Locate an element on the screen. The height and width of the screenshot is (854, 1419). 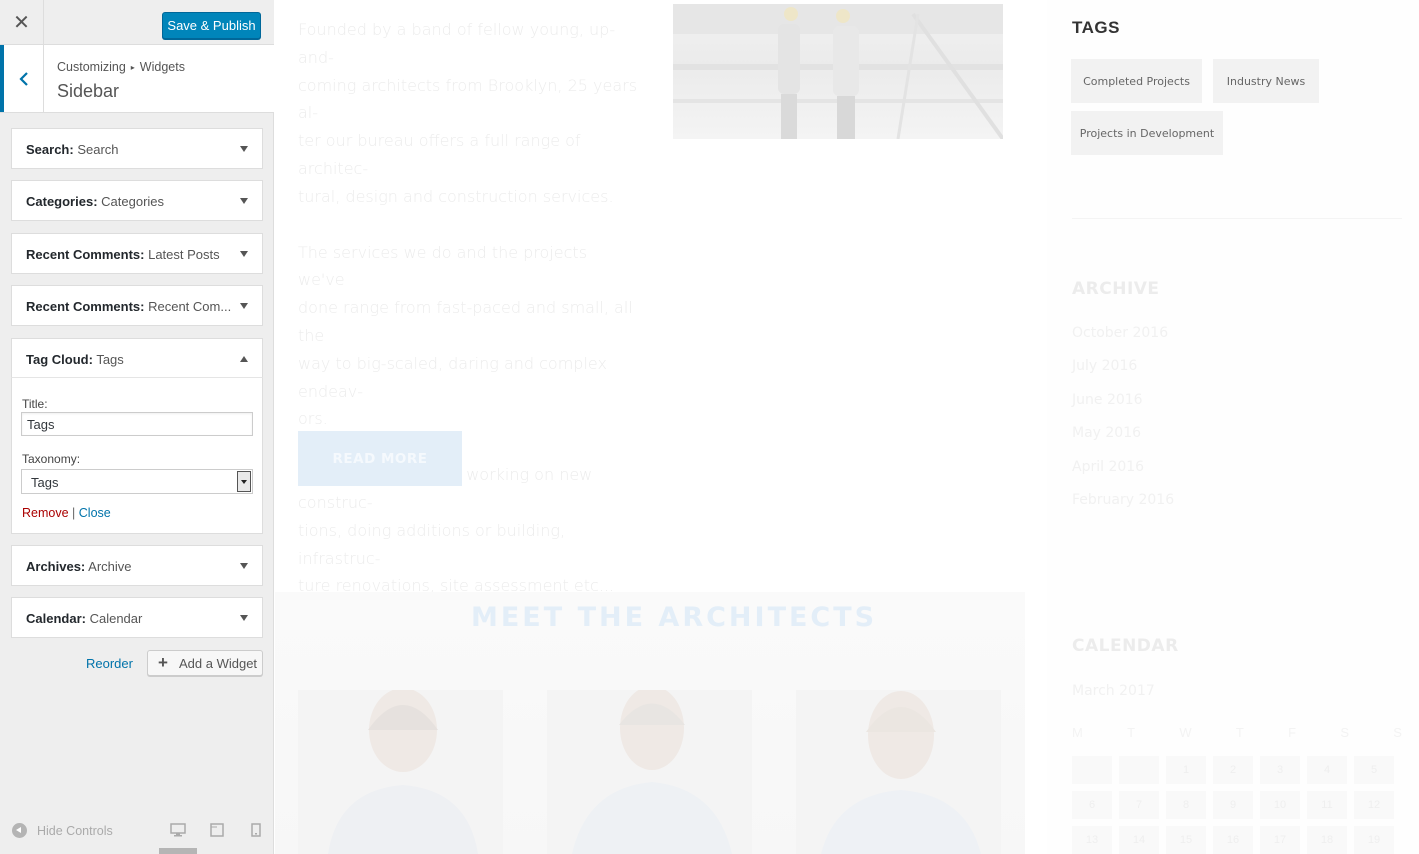
mobile-icon is located at coordinates (256, 830).